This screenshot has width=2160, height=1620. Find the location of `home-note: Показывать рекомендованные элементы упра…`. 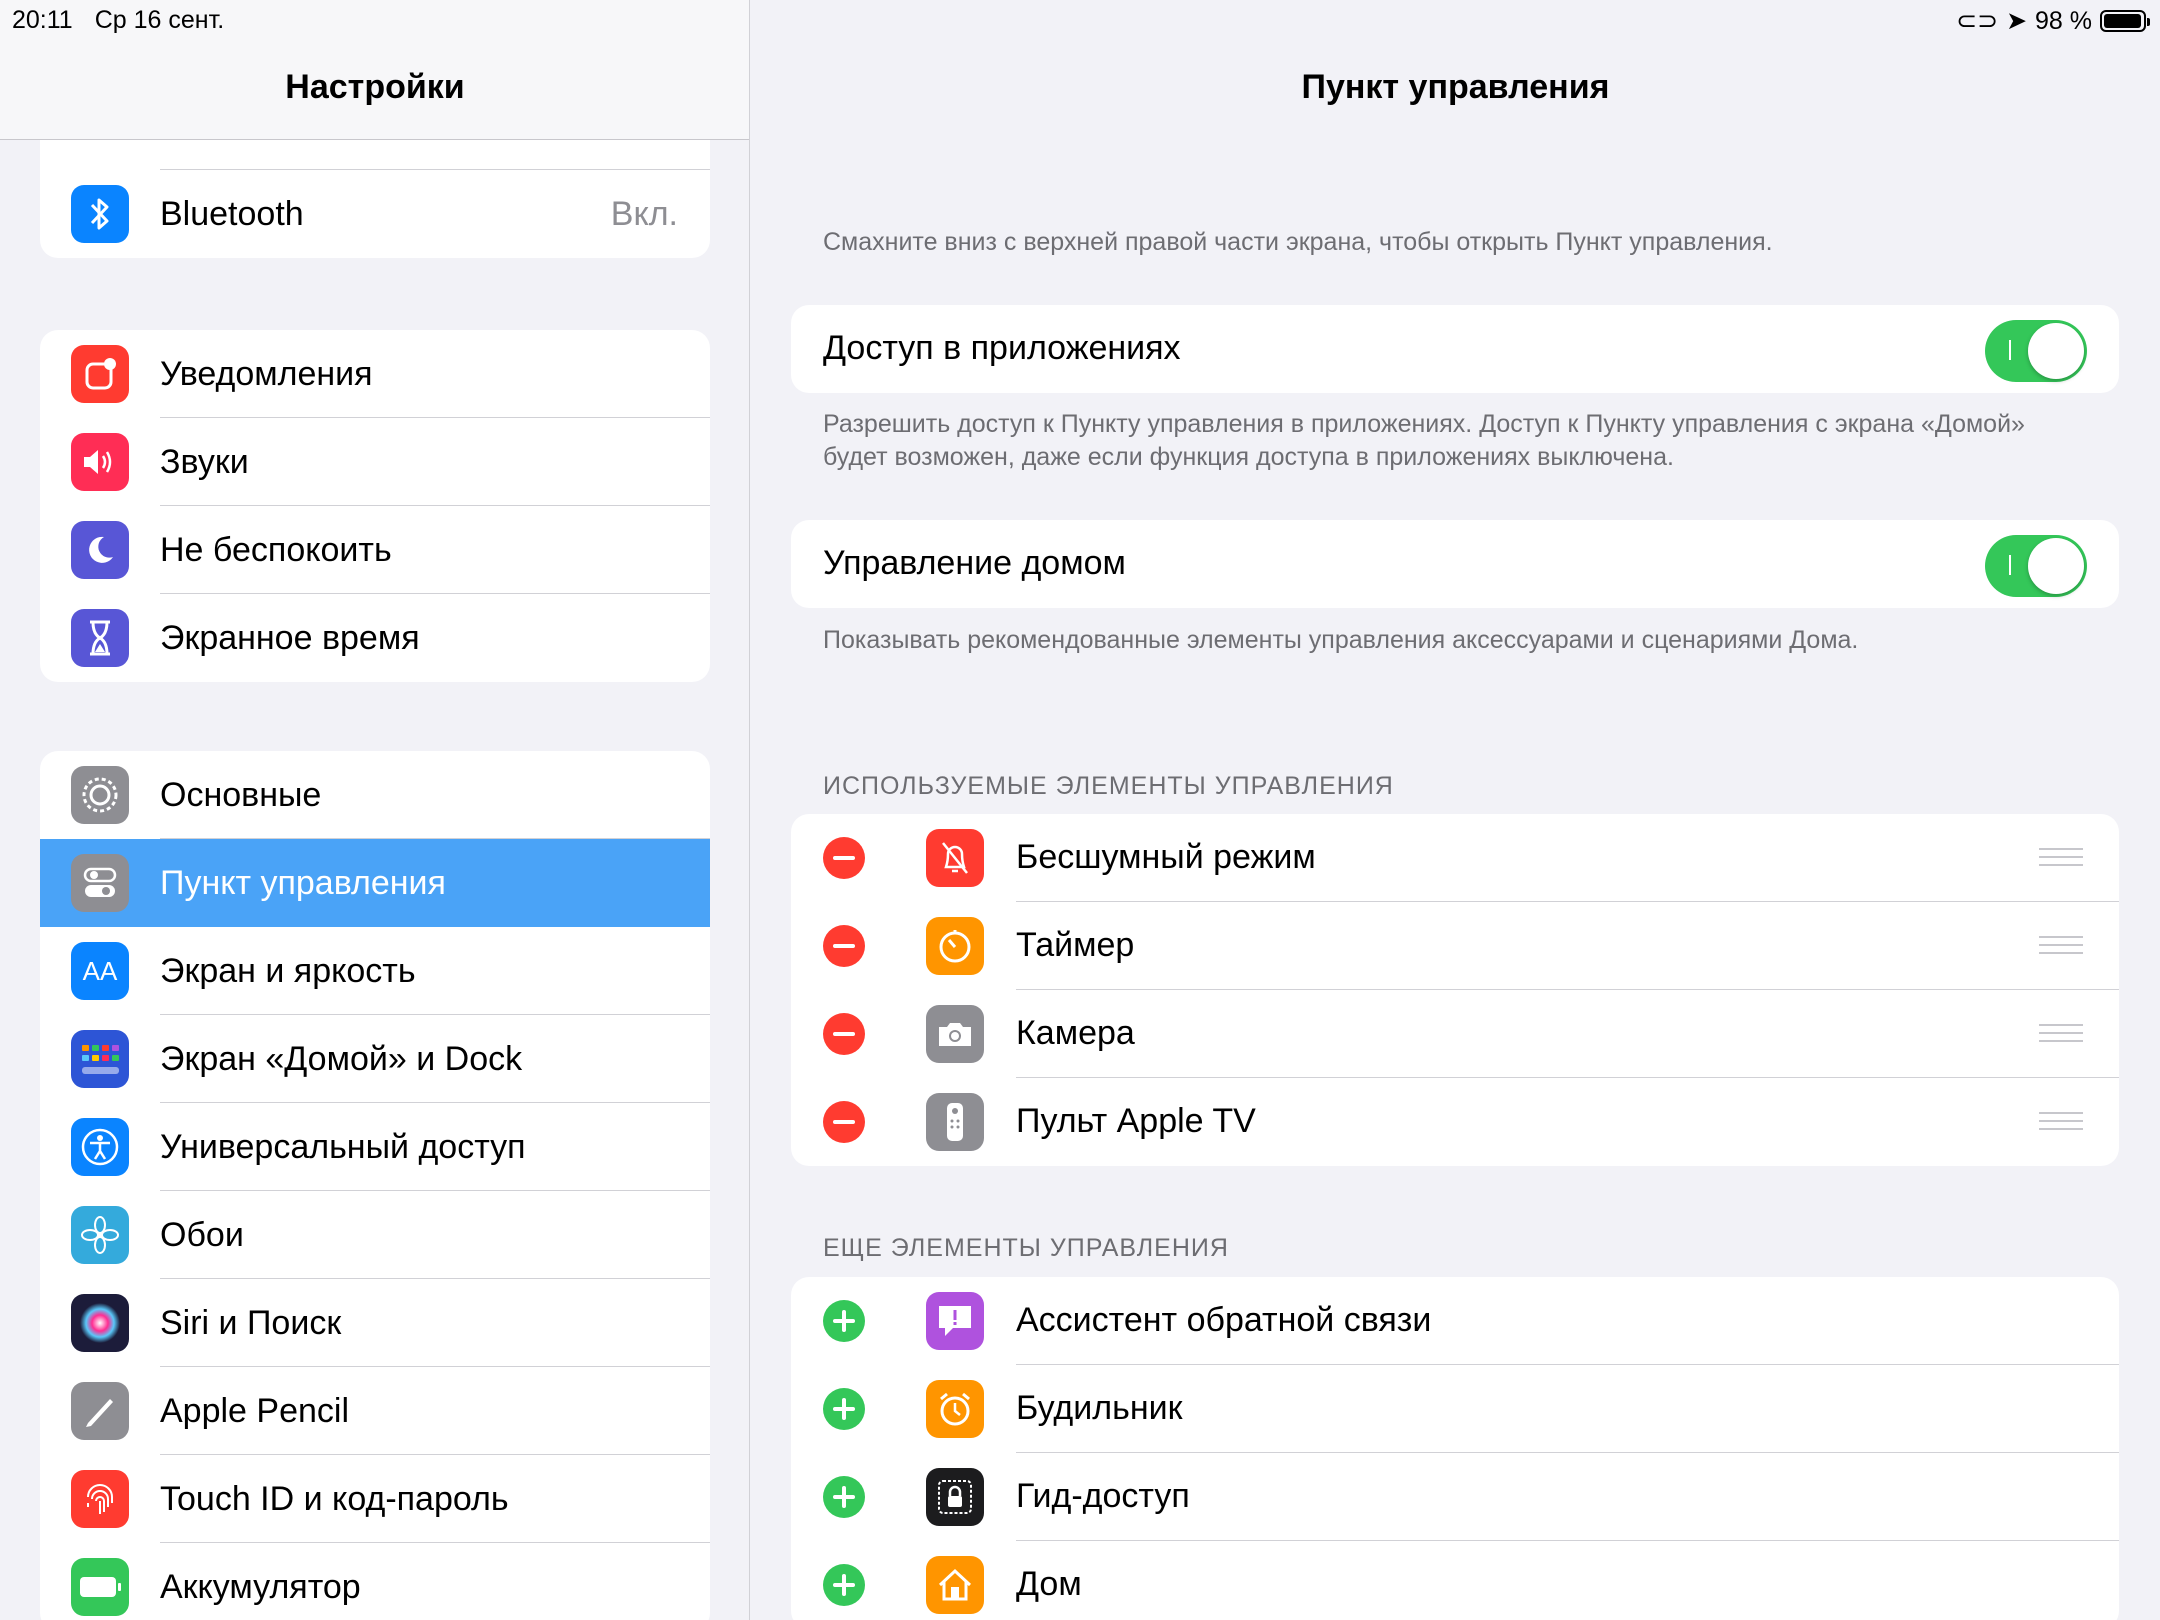

home-note: Показывать рекомендованные элементы упра… is located at coordinates (1341, 640).